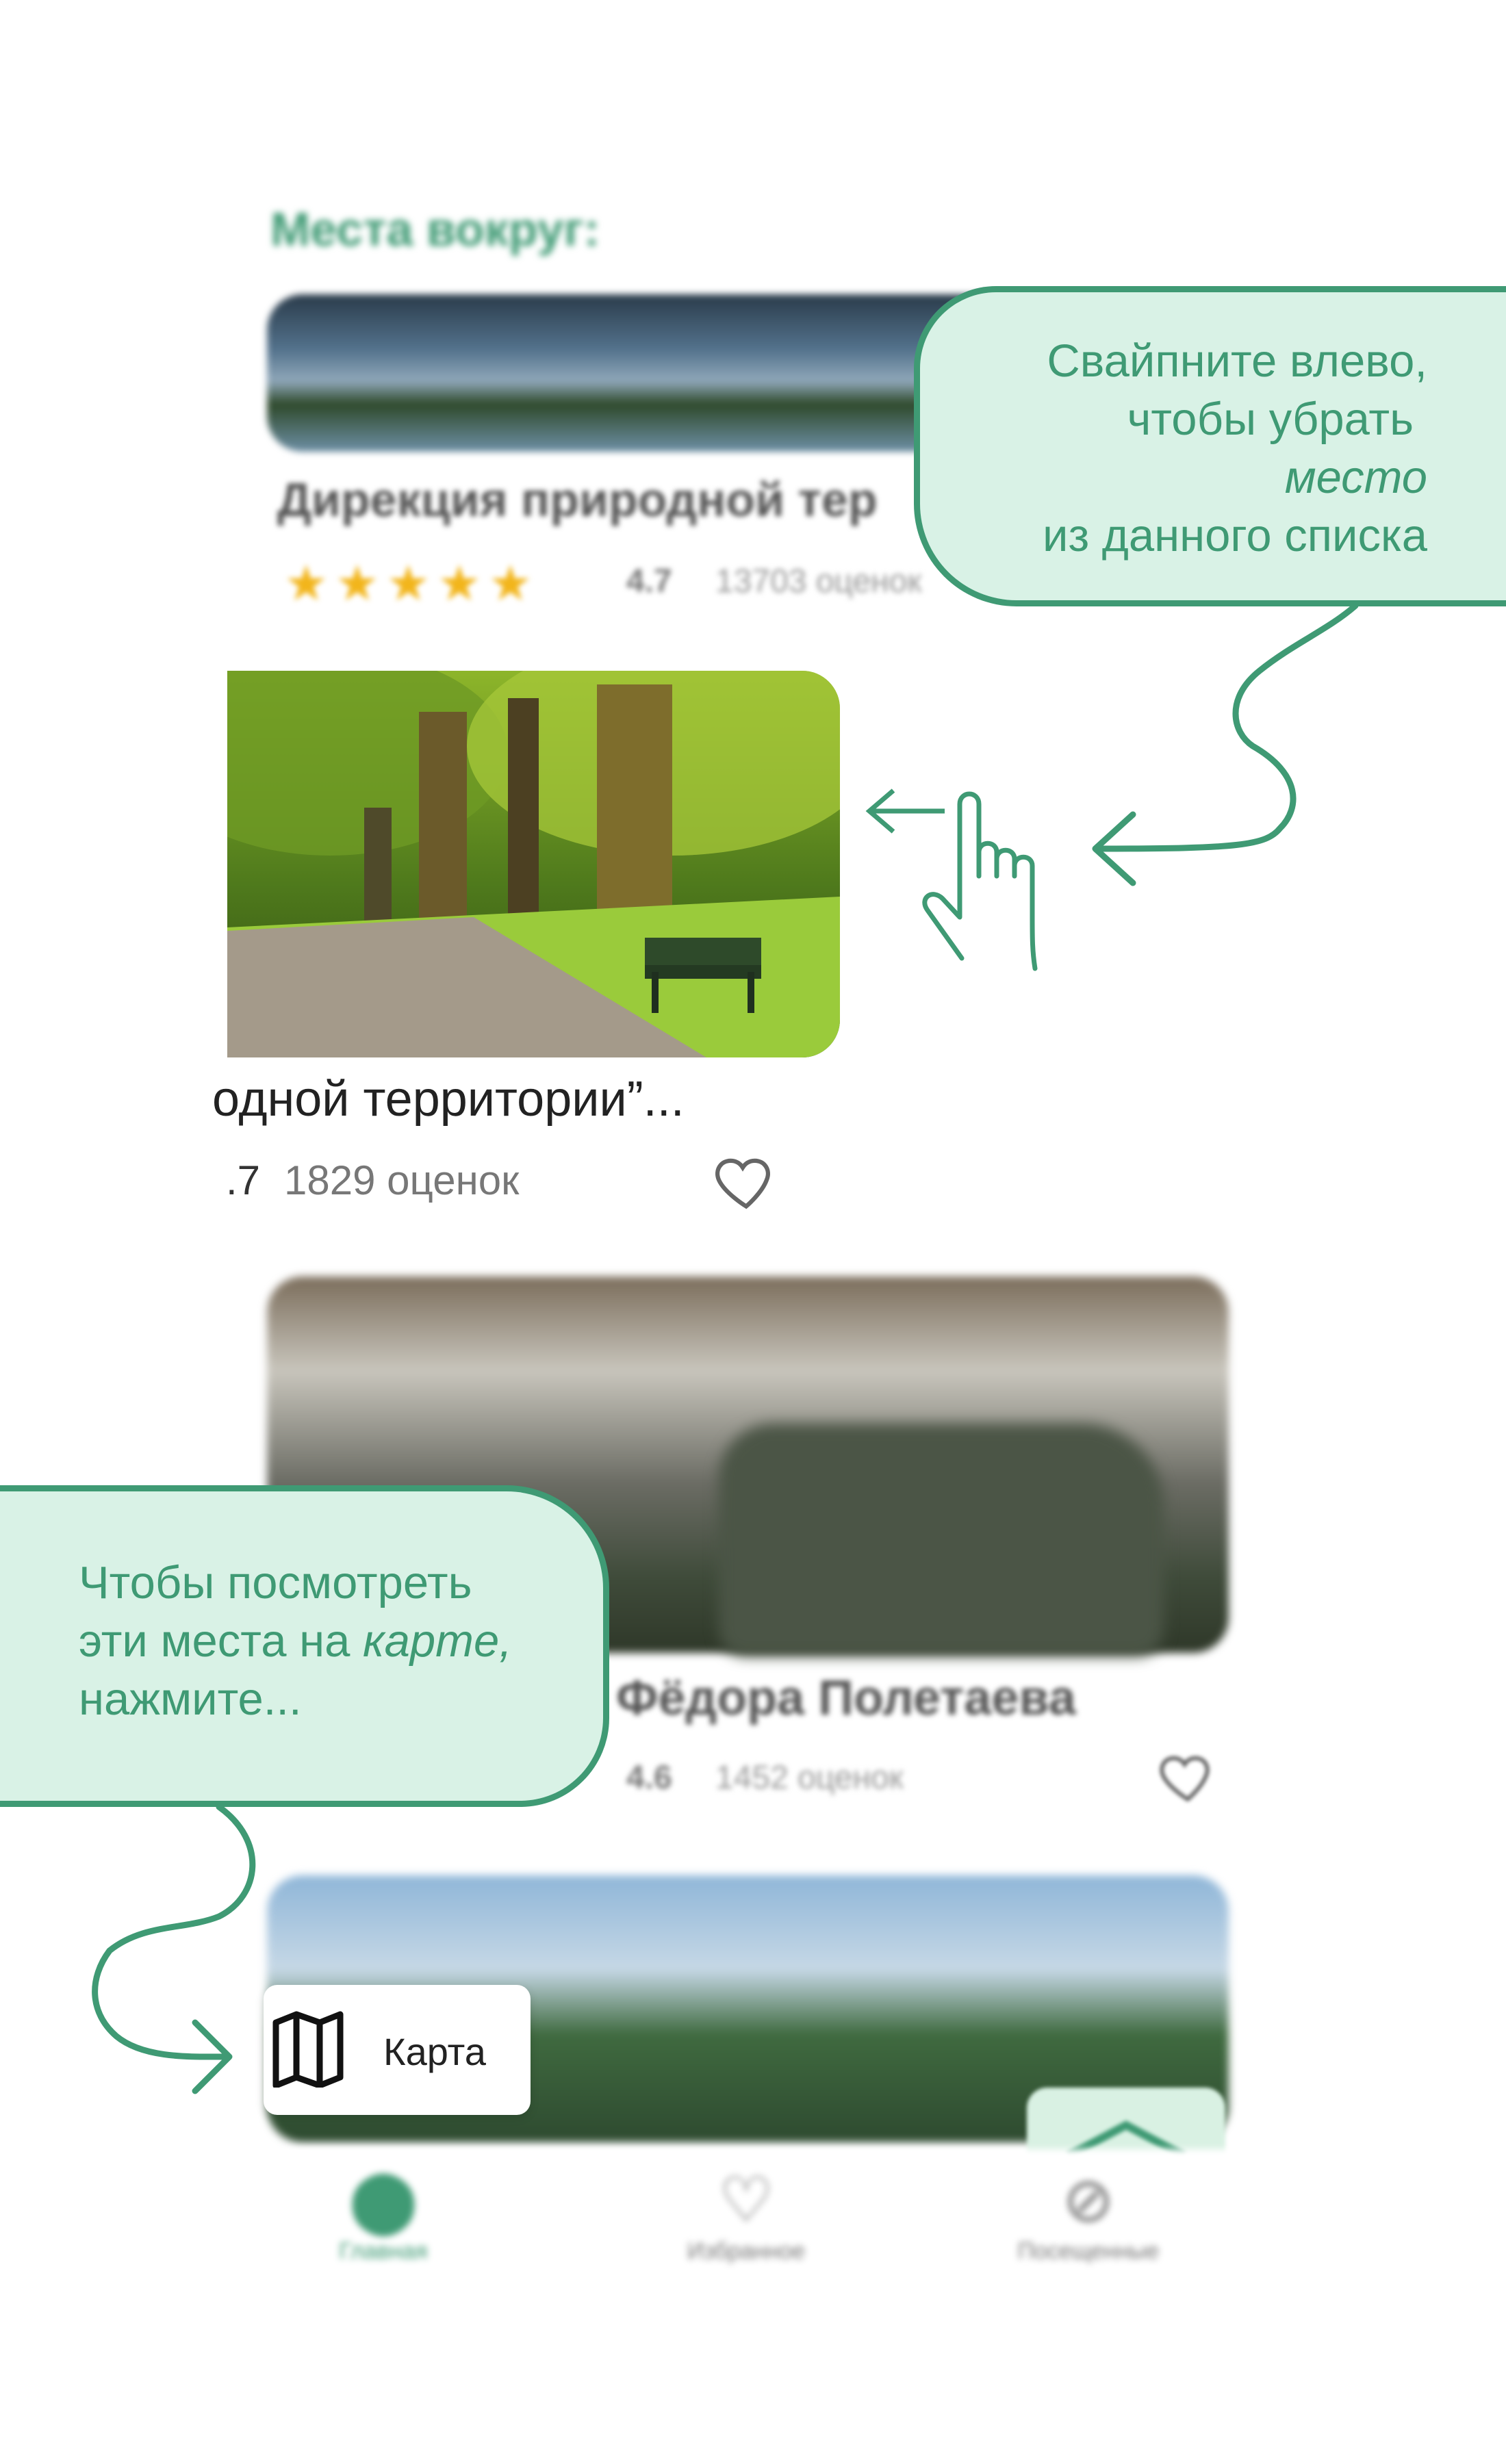  I want to click on bottom-navigation: ⬤ Главная ♡ Избранное ⊘ Посещенные, so click(750, 2224).